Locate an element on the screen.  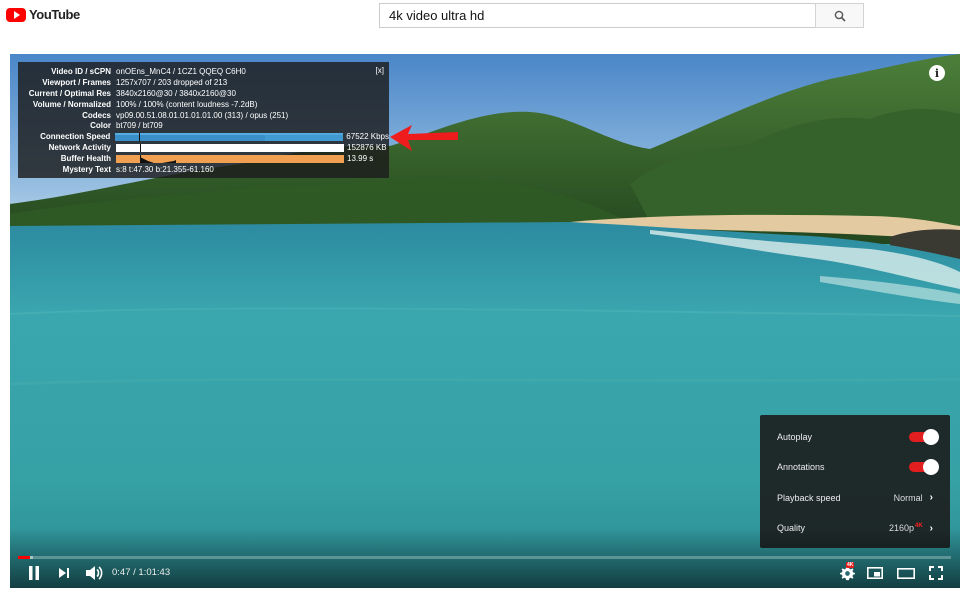
stat-row: Mystery Text s:8 t:47.30 b:21.355-61.160 is located at coordinates (203, 169).